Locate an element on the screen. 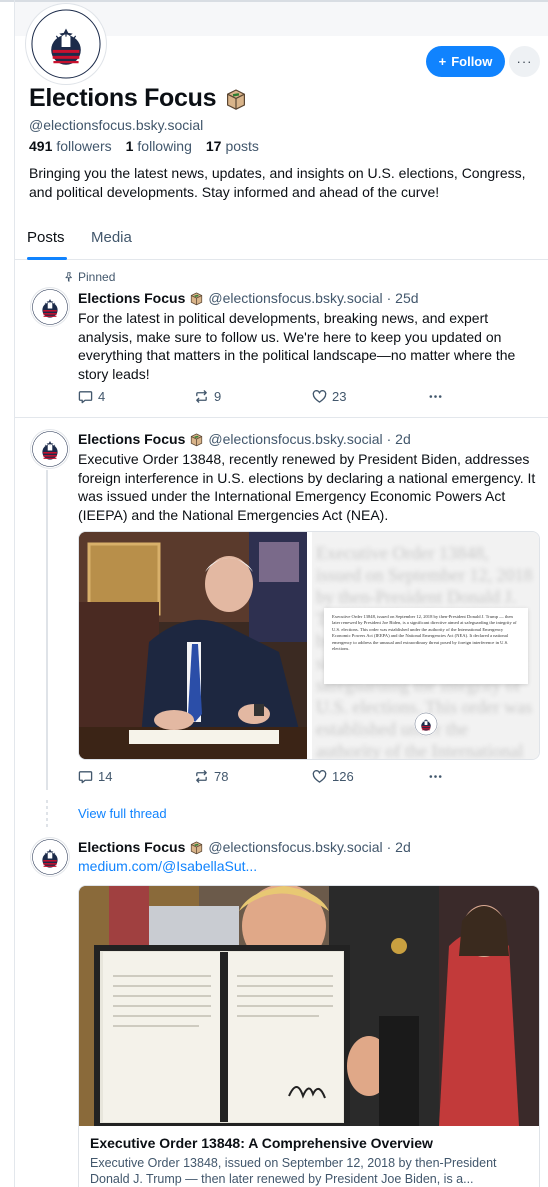 The width and height of the screenshot is (548, 1187). like-button: 23 is located at coordinates (329, 396).